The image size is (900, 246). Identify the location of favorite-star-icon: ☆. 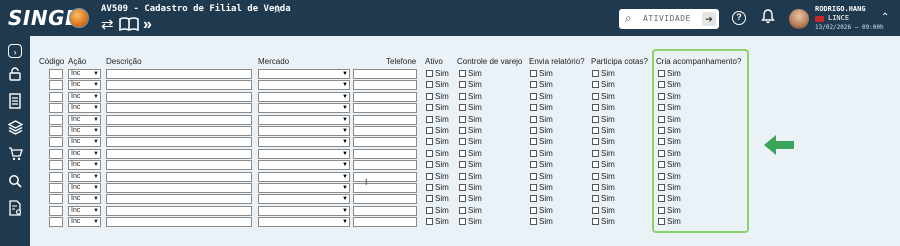
(277, 9).